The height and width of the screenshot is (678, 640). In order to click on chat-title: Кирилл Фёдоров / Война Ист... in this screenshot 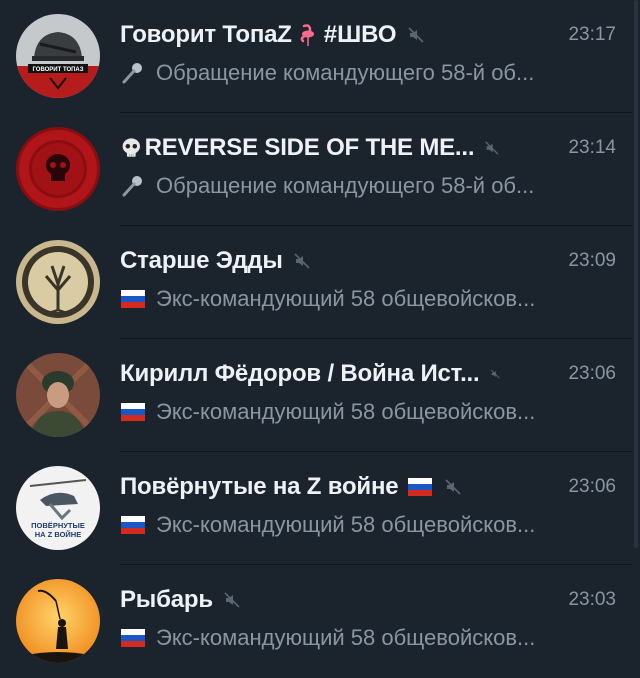, I will do `click(300, 373)`.